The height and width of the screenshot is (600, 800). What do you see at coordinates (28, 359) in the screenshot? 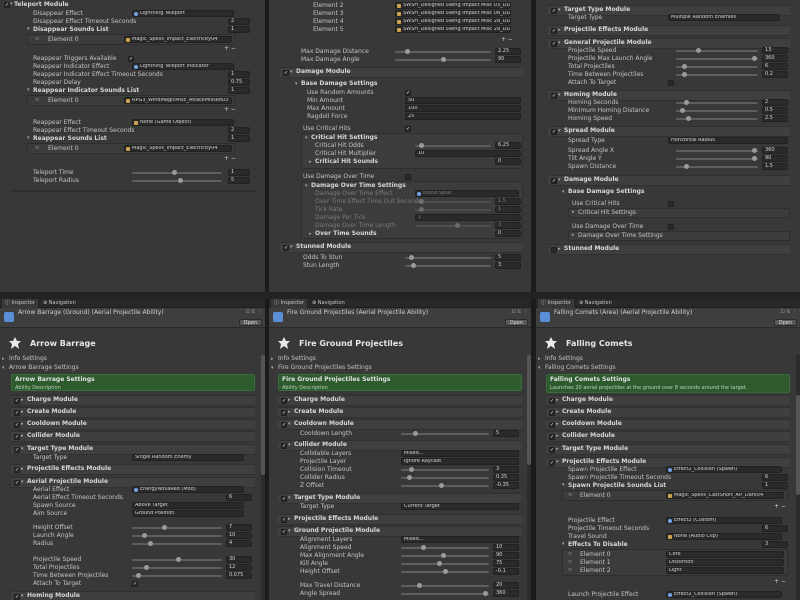
I see `info-settings-label: Info Settings` at bounding box center [28, 359].